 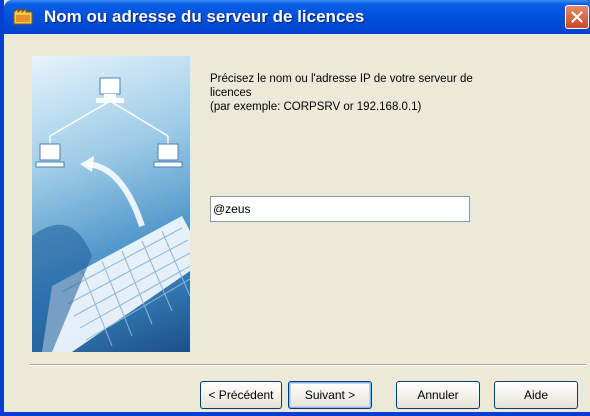 I want to click on cancel-button: Annuler, so click(x=438, y=395).